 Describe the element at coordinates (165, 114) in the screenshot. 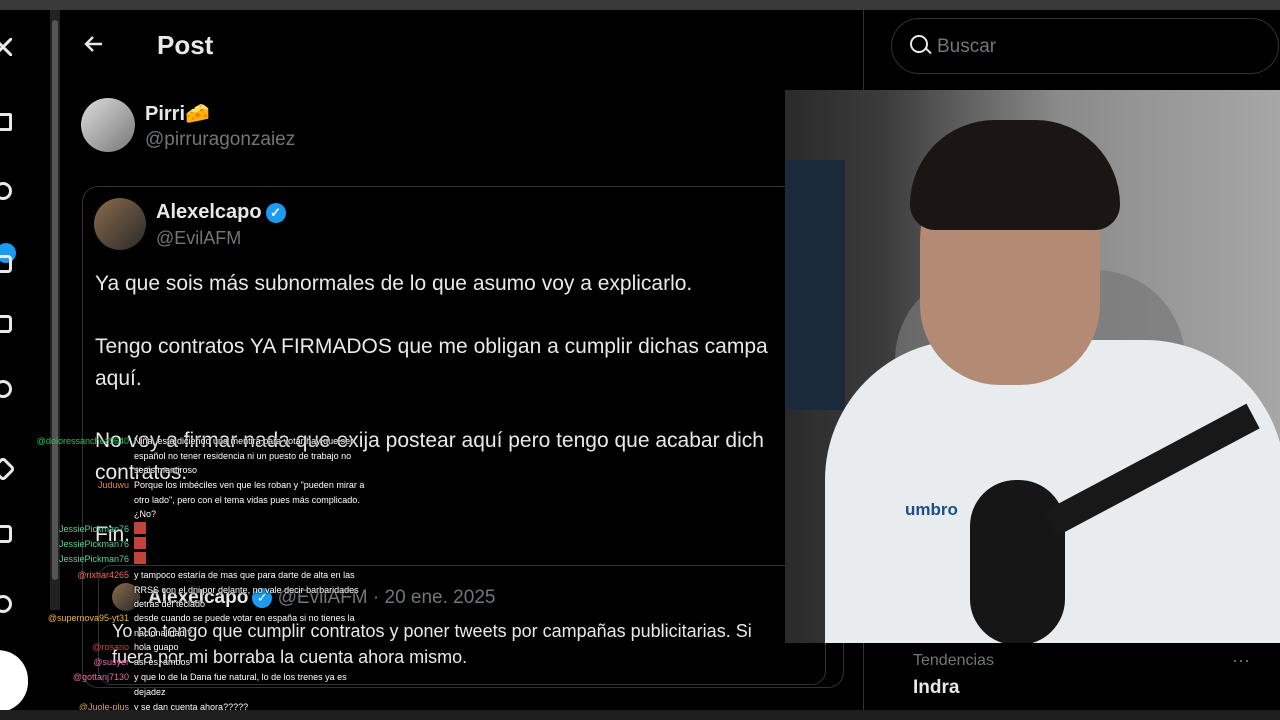

I see `author-name: Pirri` at that location.